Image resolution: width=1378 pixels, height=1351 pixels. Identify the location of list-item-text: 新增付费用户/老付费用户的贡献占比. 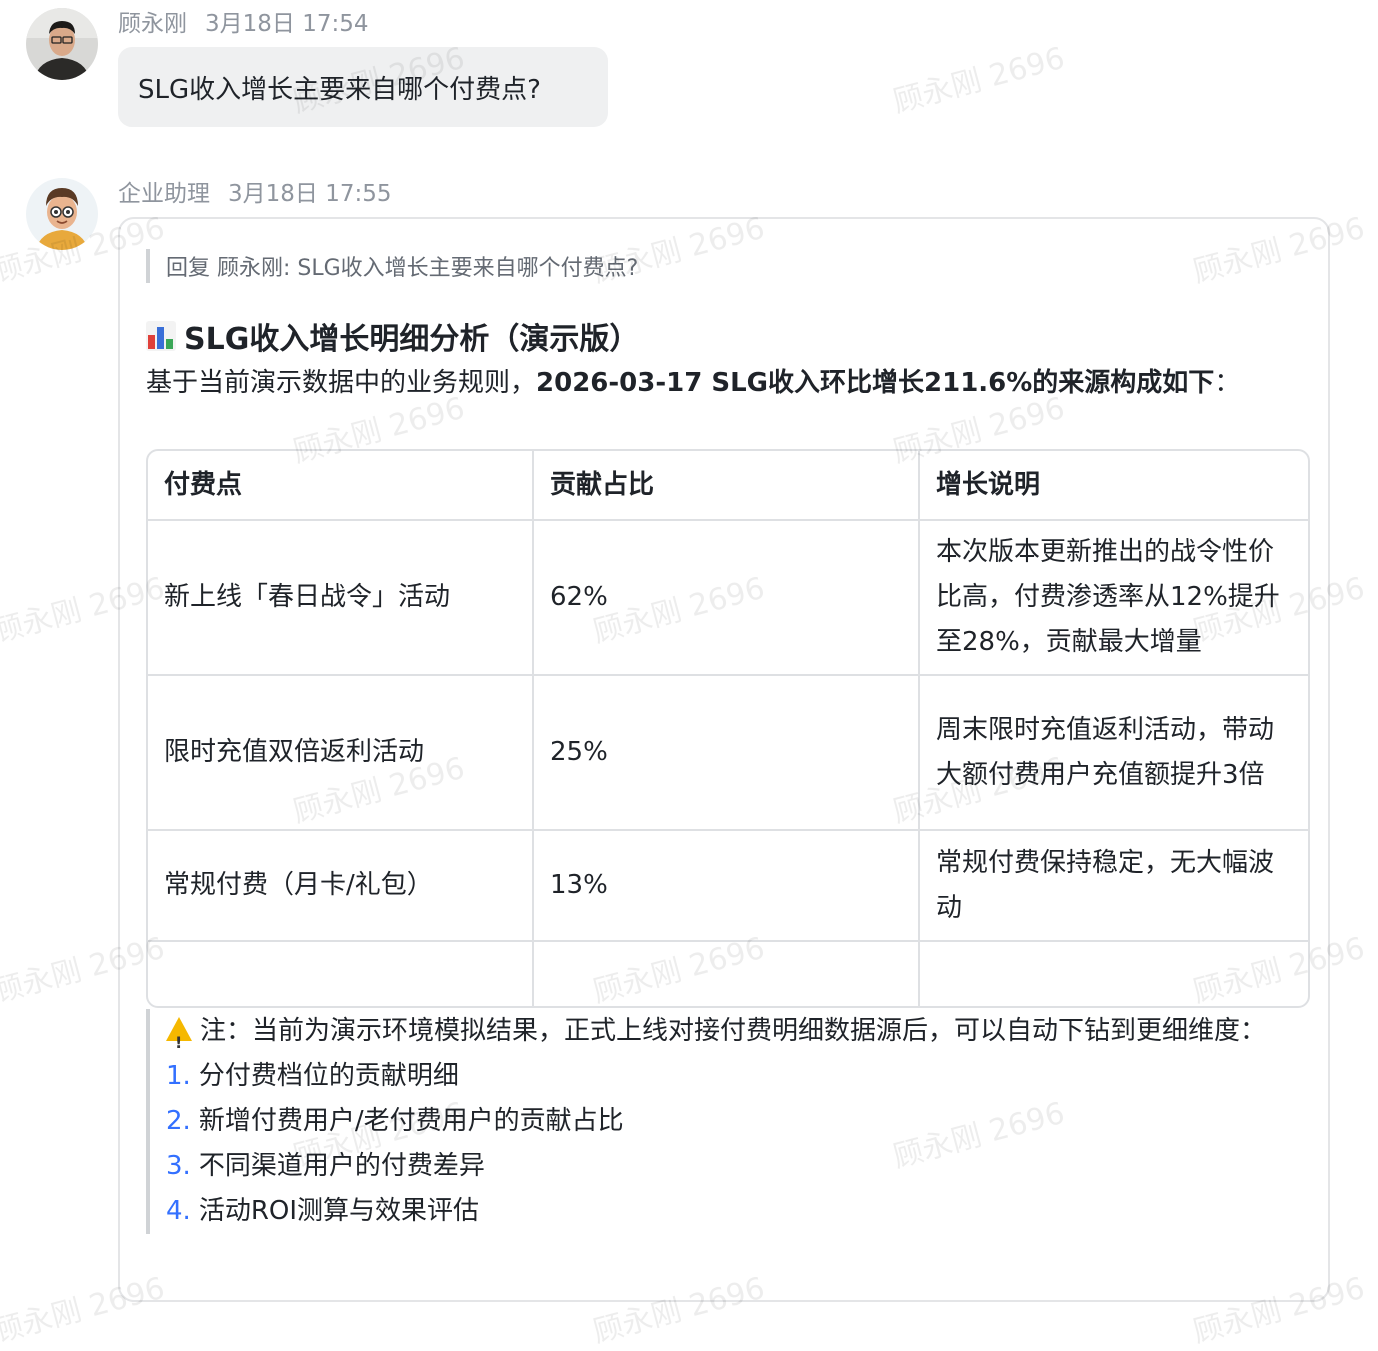
(411, 1121).